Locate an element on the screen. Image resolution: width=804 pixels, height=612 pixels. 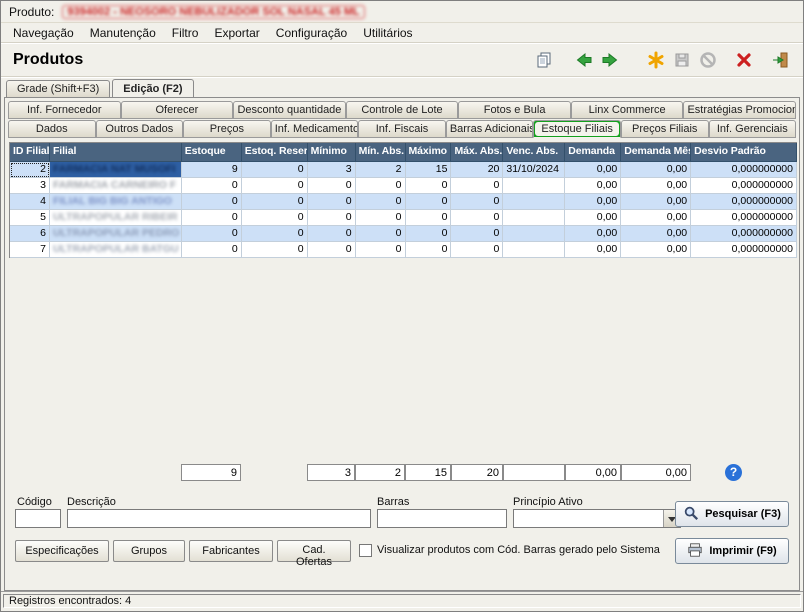
cell: 5 is located at coordinates (30, 218).